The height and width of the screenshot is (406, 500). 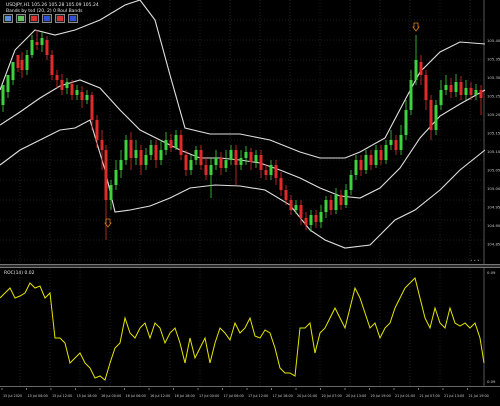 What do you see at coordinates (493, 188) in the screenshot?
I see `price-axis-label: 105.00` at bounding box center [493, 188].